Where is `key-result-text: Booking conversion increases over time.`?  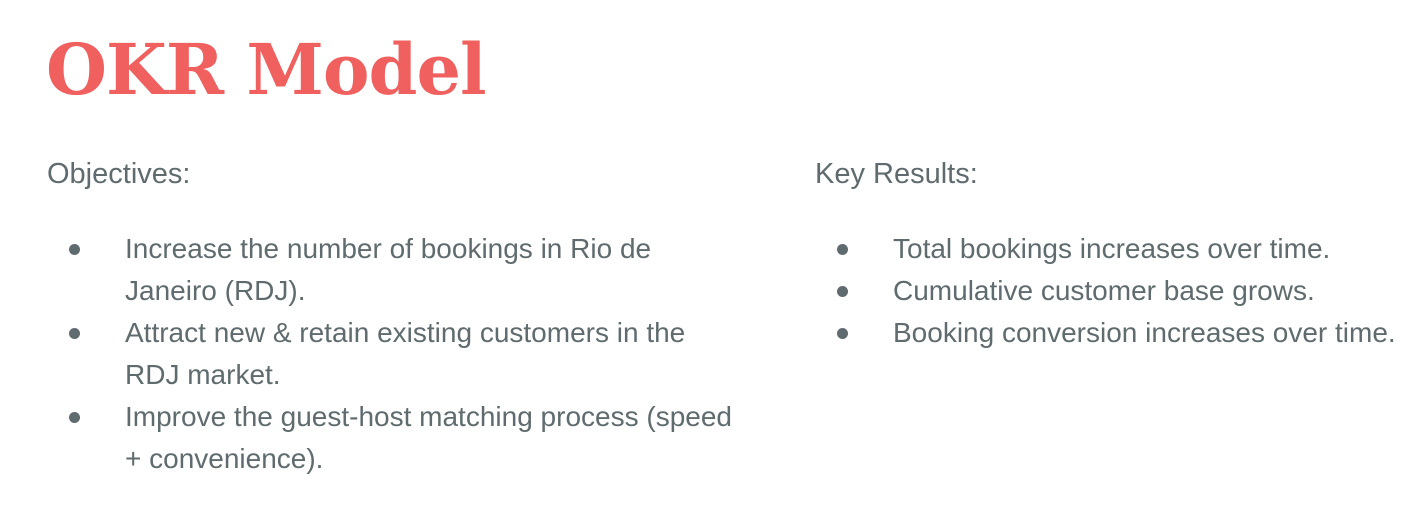 key-result-text: Booking conversion increases over time. is located at coordinates (1144, 332).